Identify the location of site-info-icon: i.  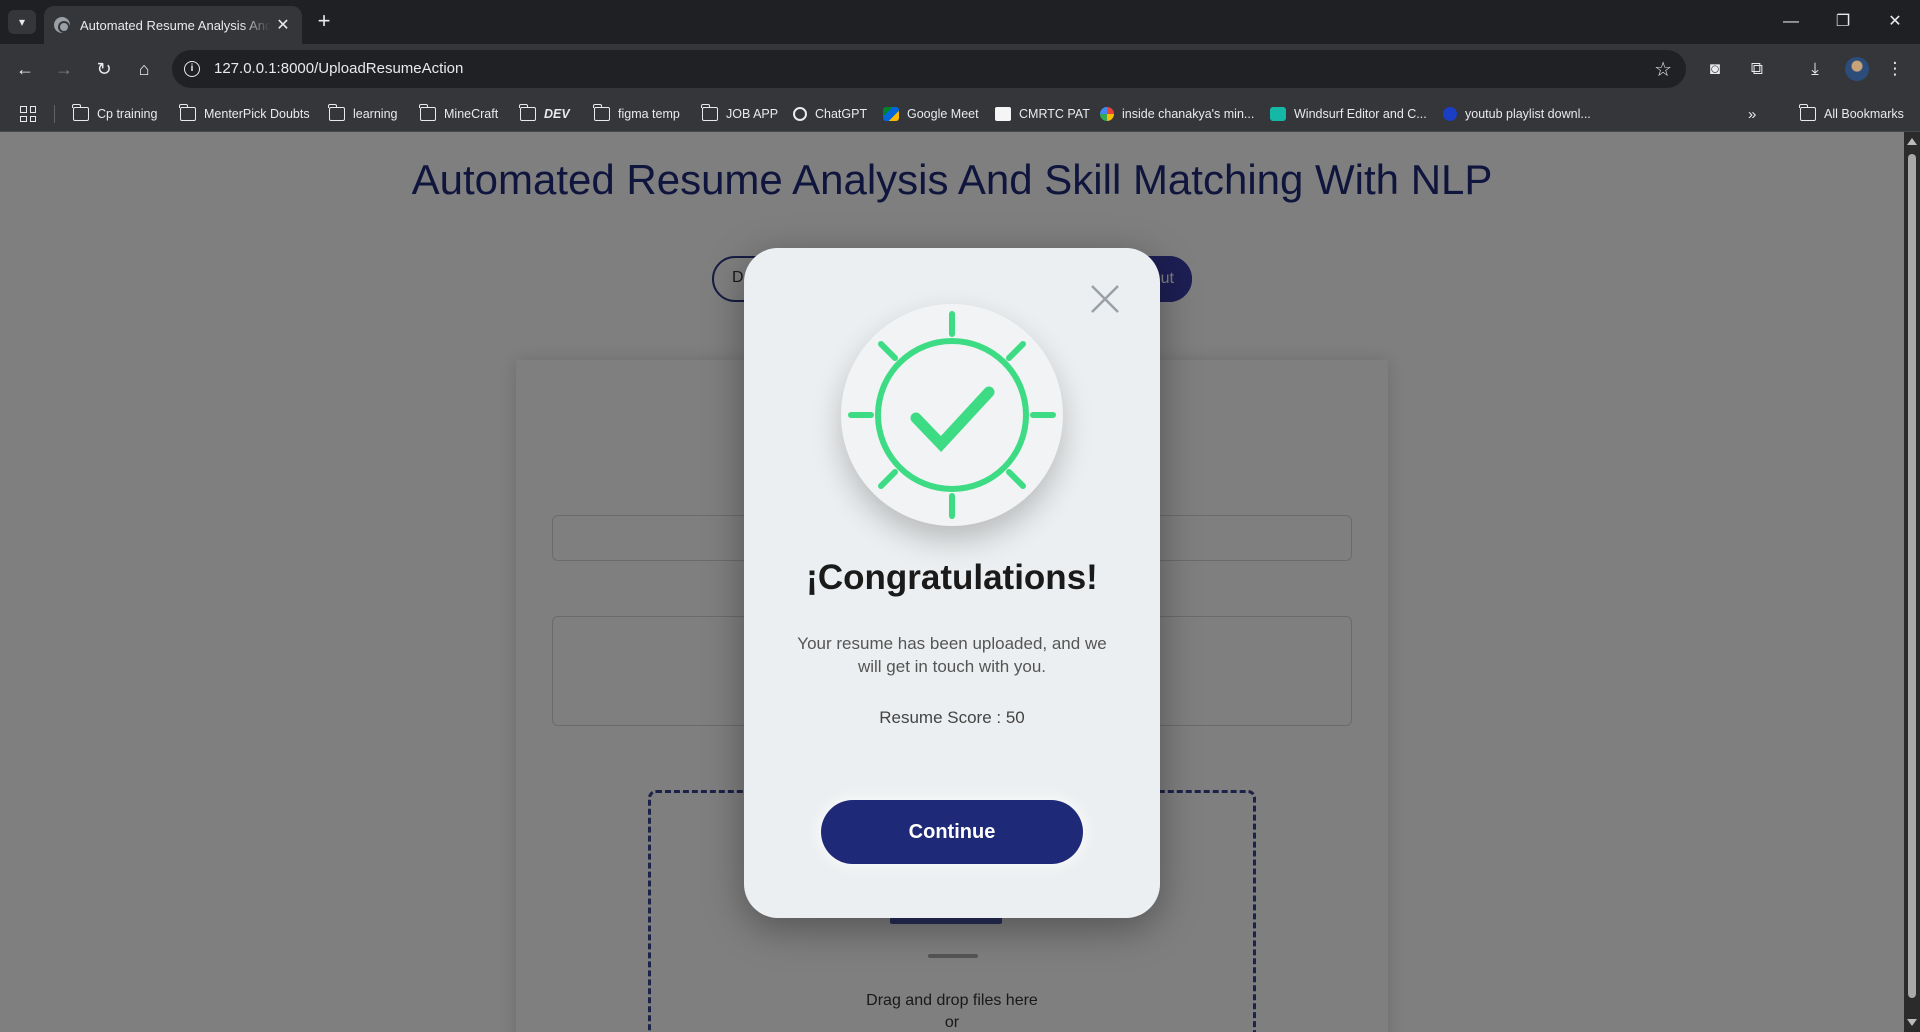
(192, 69).